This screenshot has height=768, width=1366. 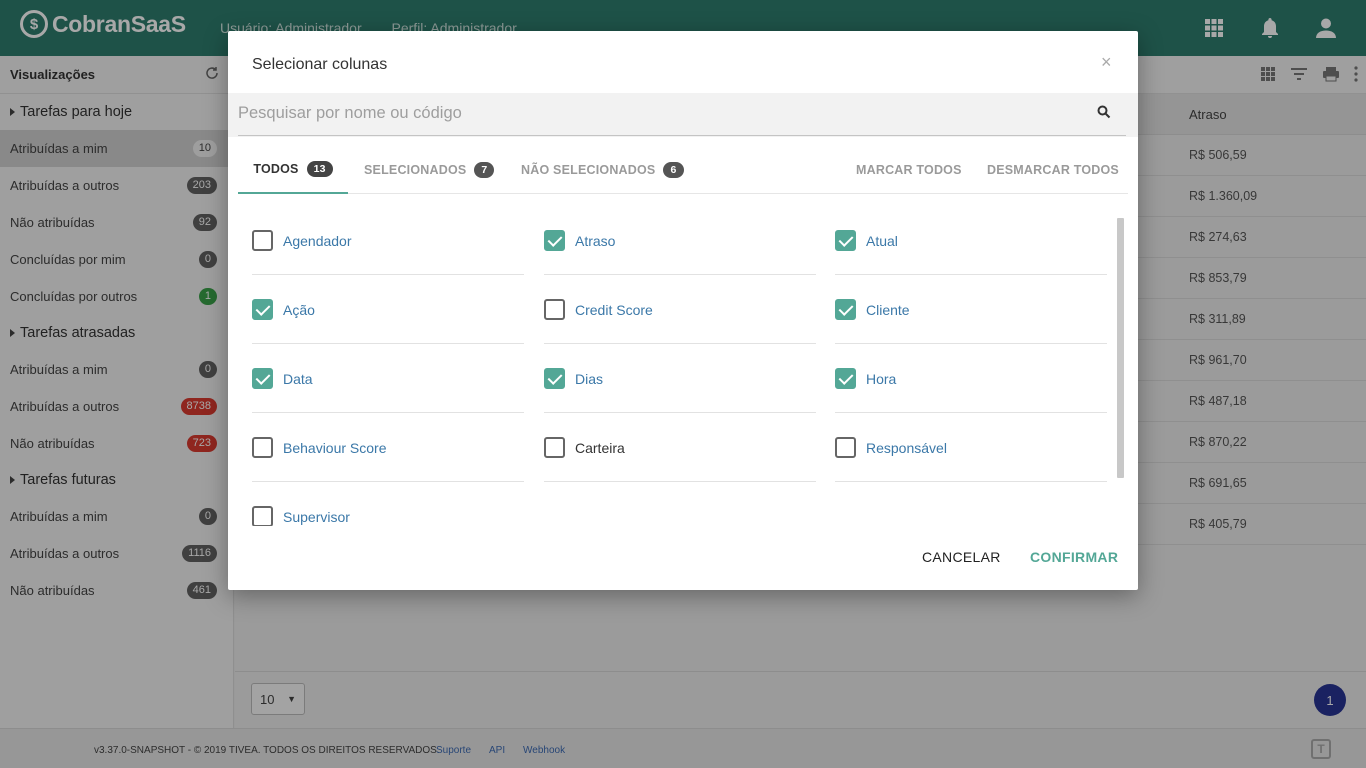 What do you see at coordinates (588, 170) in the screenshot?
I see `tab-label: NÃO SELECIONADOS` at bounding box center [588, 170].